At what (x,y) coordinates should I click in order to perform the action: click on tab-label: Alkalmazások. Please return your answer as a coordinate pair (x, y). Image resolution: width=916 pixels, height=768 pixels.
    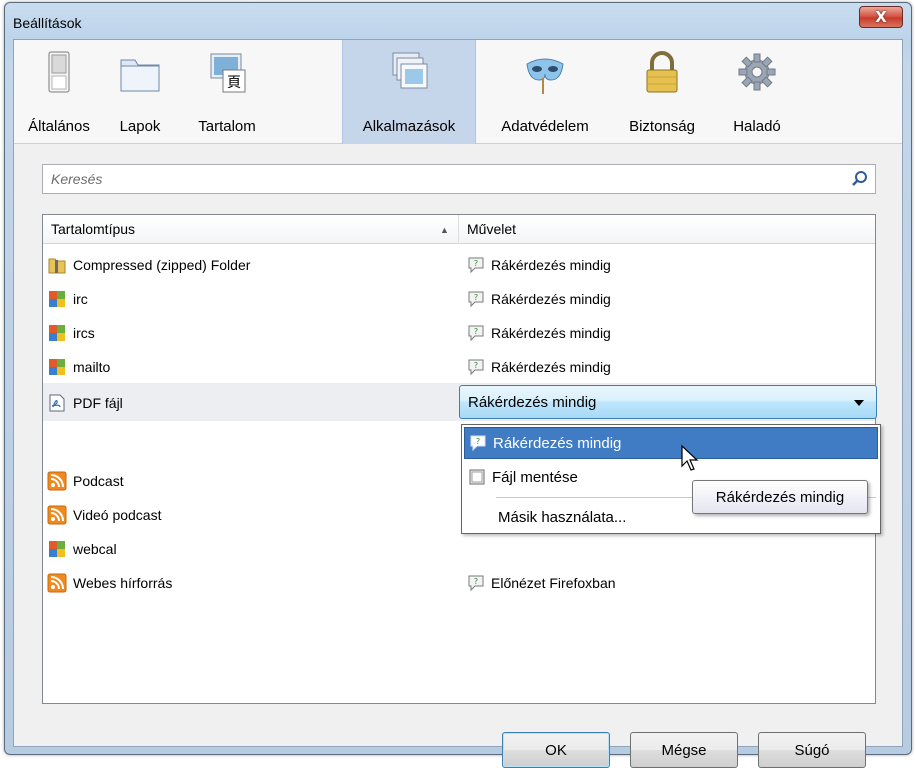
    Looking at the image, I should click on (409, 126).